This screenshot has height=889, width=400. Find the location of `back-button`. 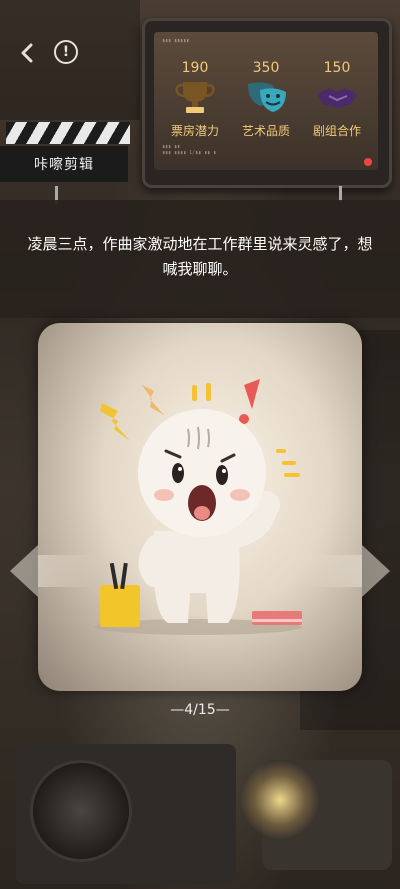

back-button is located at coordinates (27, 53).